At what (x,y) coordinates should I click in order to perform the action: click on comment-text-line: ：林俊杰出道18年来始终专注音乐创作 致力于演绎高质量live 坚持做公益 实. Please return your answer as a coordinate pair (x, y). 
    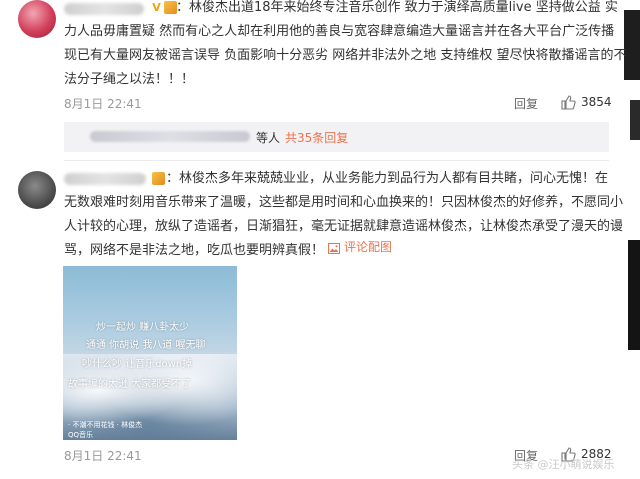
    Looking at the image, I should click on (397, 7).